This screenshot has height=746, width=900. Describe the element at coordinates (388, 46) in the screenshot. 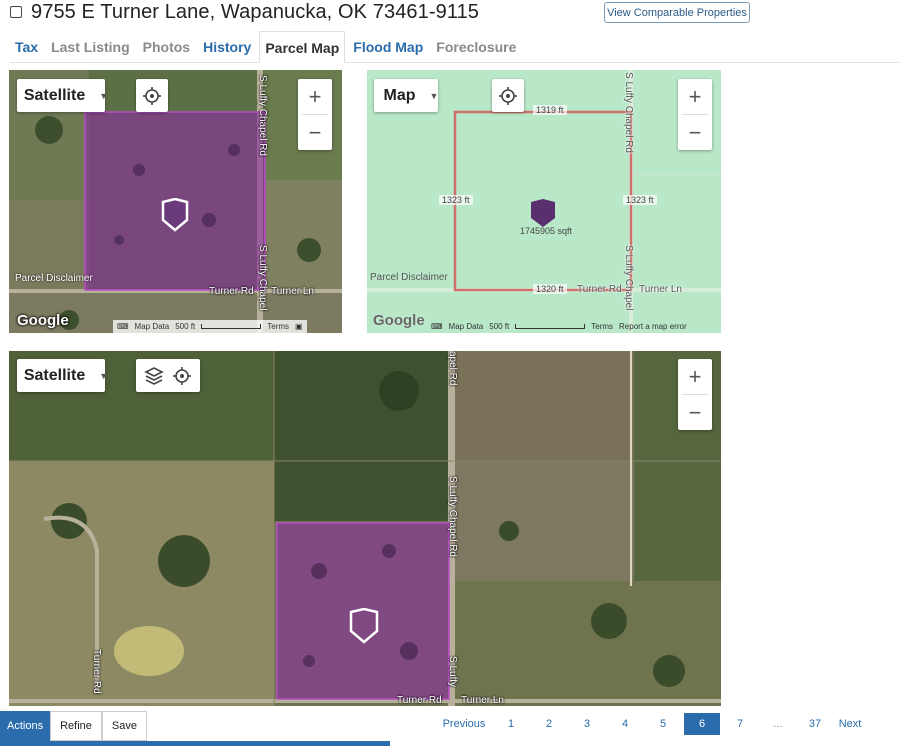

I see `tab-flood-map: Flood Map` at that location.